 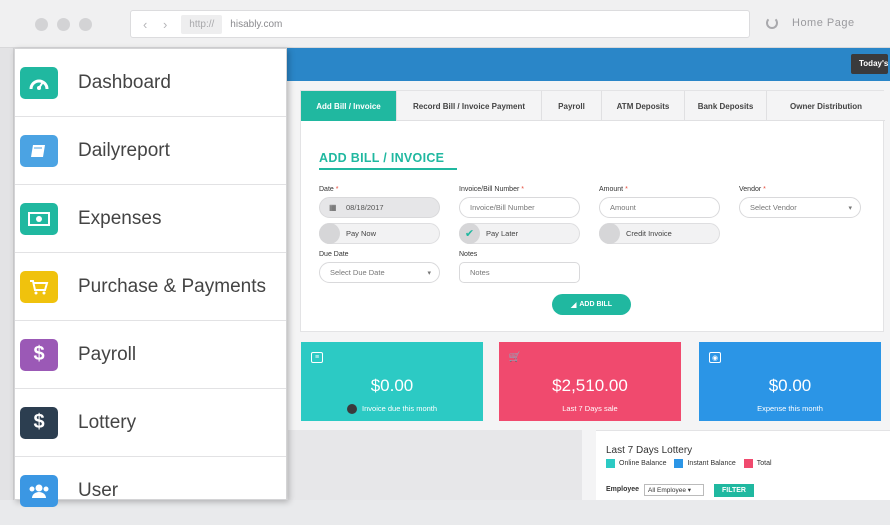 What do you see at coordinates (726, 106) in the screenshot?
I see `tab-bank-deposits: Bank Deposits` at bounding box center [726, 106].